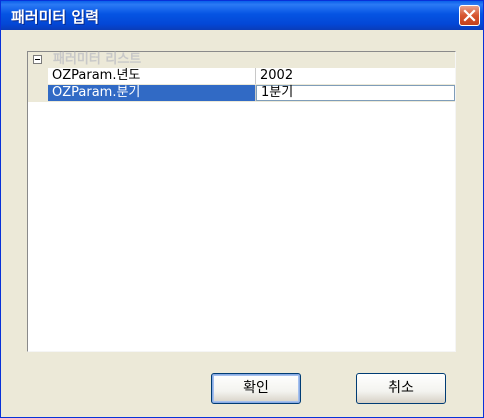 The height and width of the screenshot is (418, 484). Describe the element at coordinates (355, 93) in the screenshot. I see `param-value-quarter-input: 1분기` at that location.